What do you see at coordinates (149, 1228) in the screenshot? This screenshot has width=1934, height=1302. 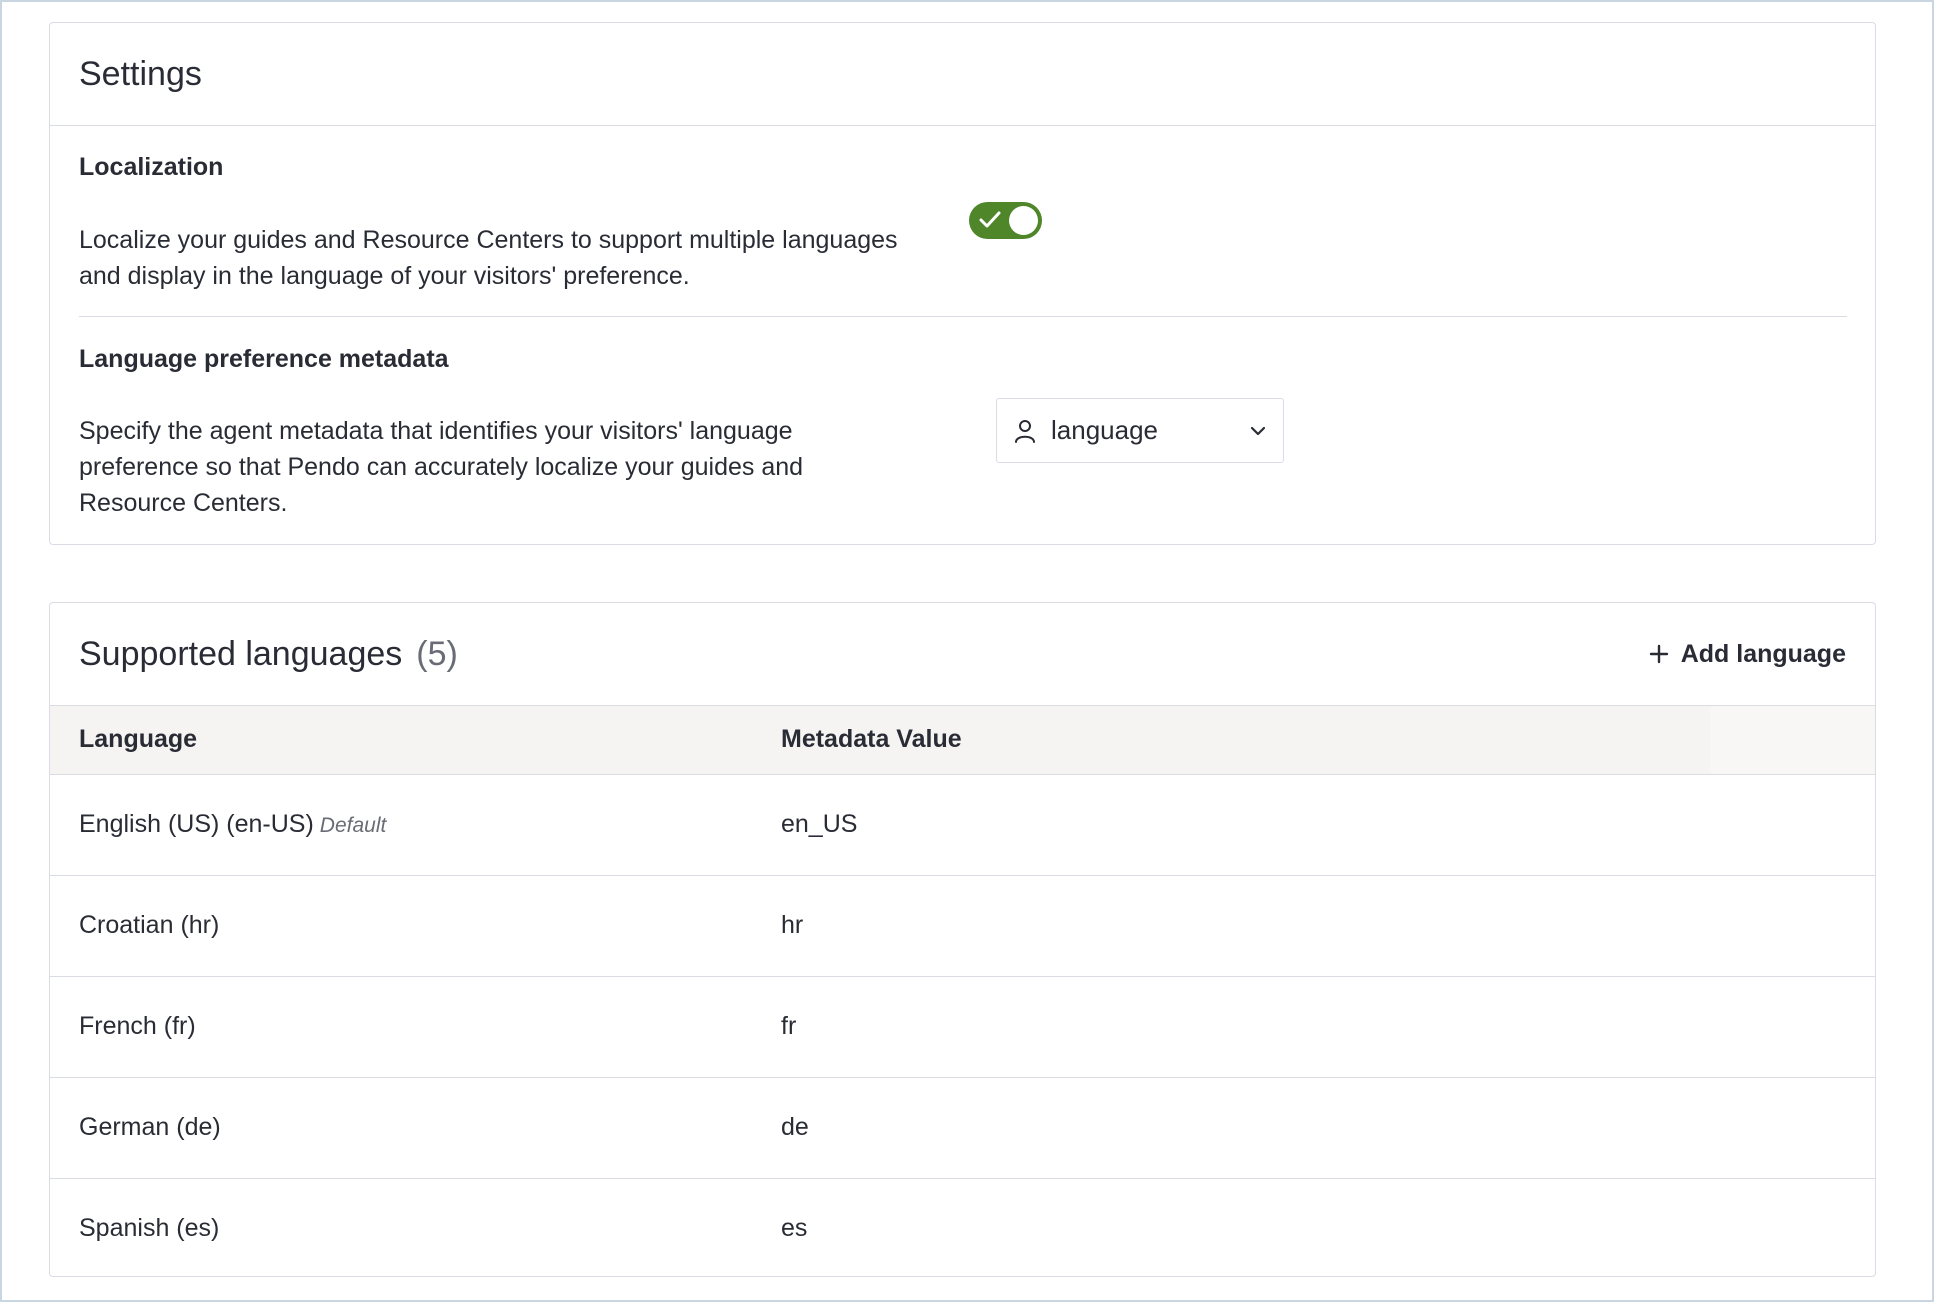 I see `language-cell: Spanish (es)` at bounding box center [149, 1228].